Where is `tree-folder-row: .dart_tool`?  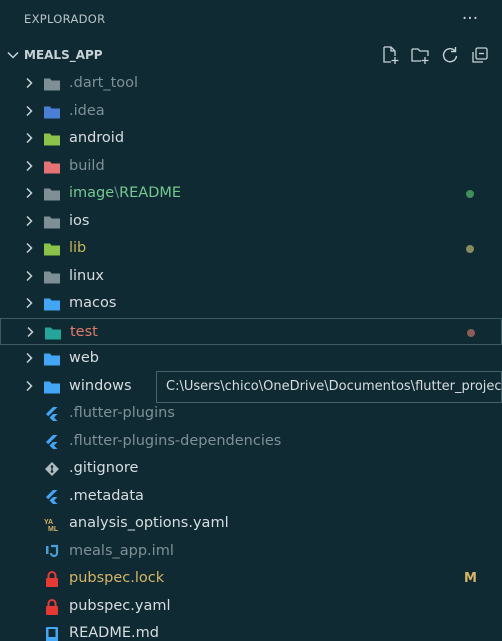
tree-folder-row: .dart_tool is located at coordinates (251, 83).